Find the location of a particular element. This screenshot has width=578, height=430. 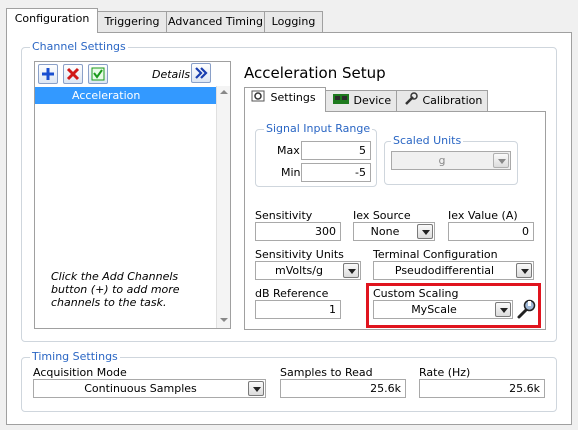

subtab-calibration: Calibration is located at coordinates (442, 101).